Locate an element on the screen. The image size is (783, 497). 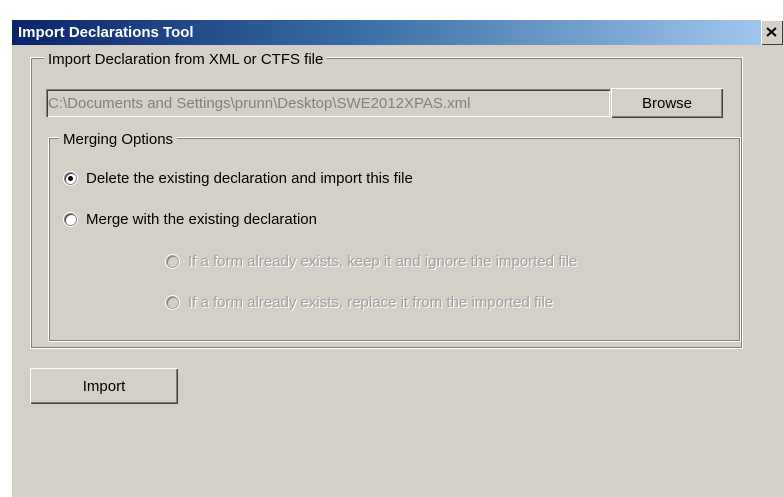
window-title: Import Declarations Tool is located at coordinates (106, 32).